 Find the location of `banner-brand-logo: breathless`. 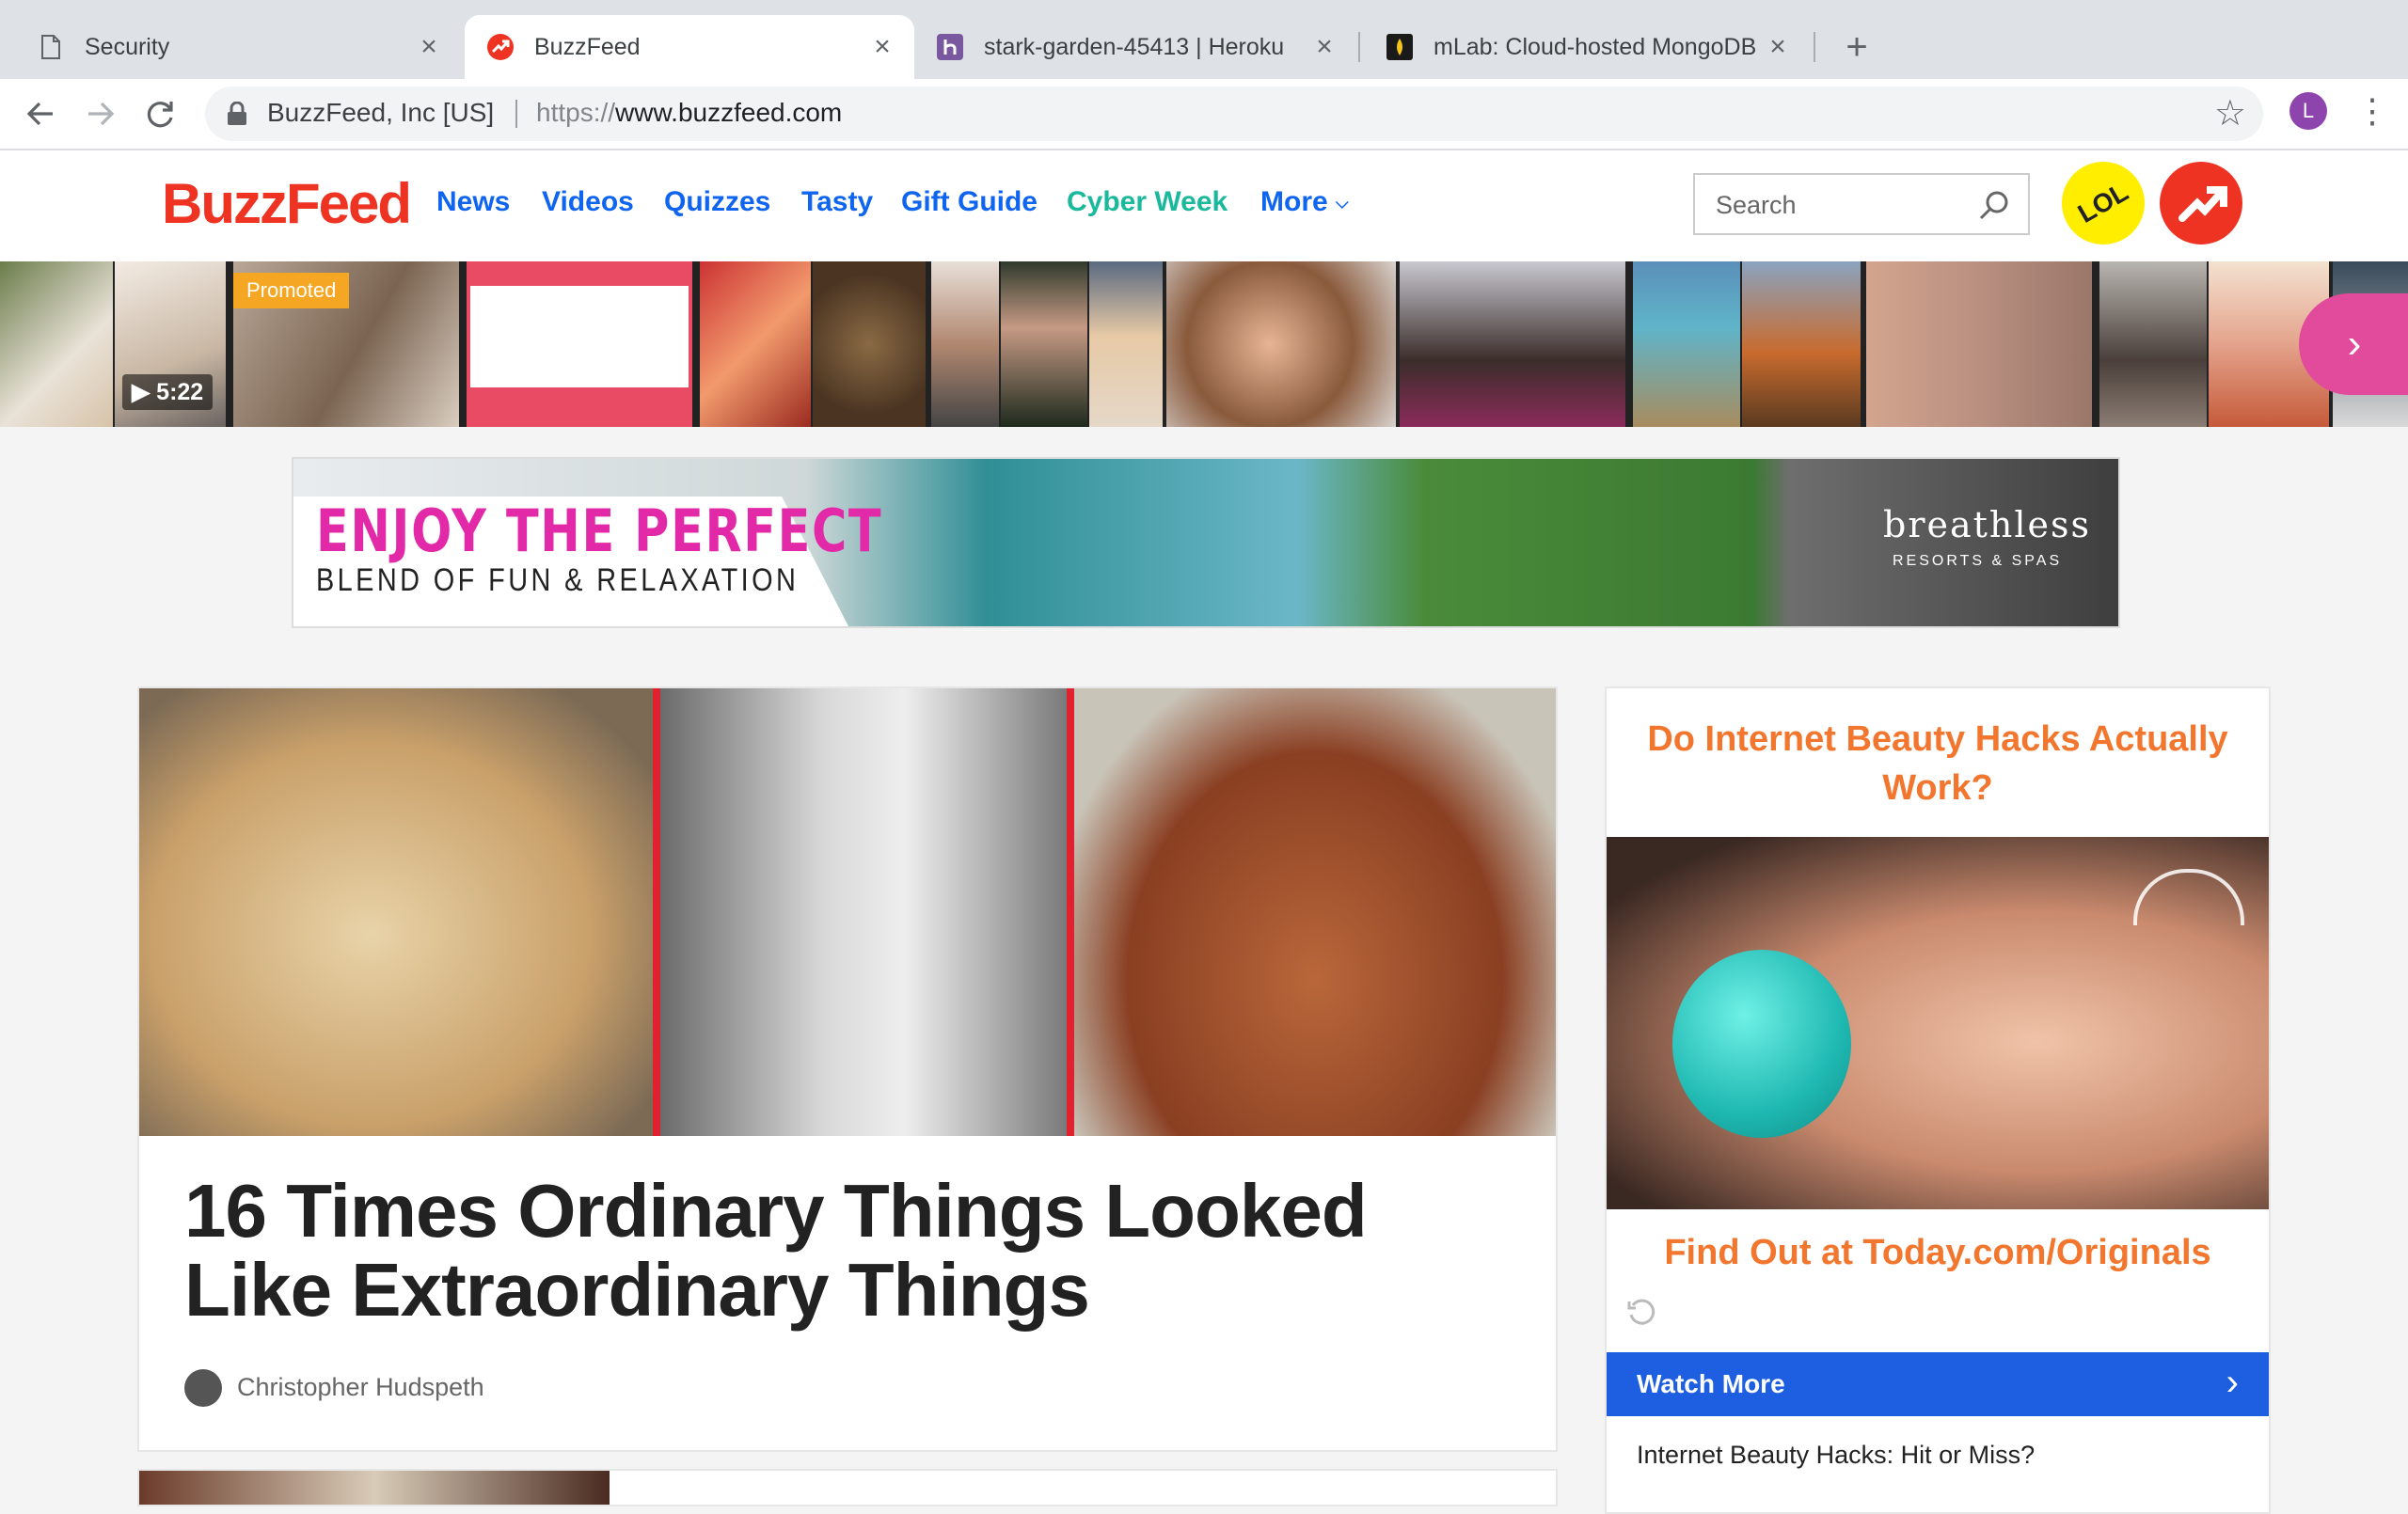

banner-brand-logo: breathless is located at coordinates (1988, 524).